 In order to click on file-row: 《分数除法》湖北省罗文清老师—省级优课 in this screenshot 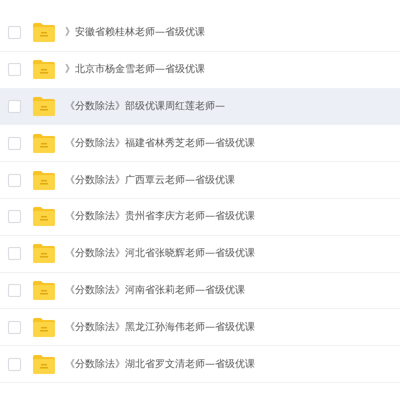, I will do `click(200, 364)`.